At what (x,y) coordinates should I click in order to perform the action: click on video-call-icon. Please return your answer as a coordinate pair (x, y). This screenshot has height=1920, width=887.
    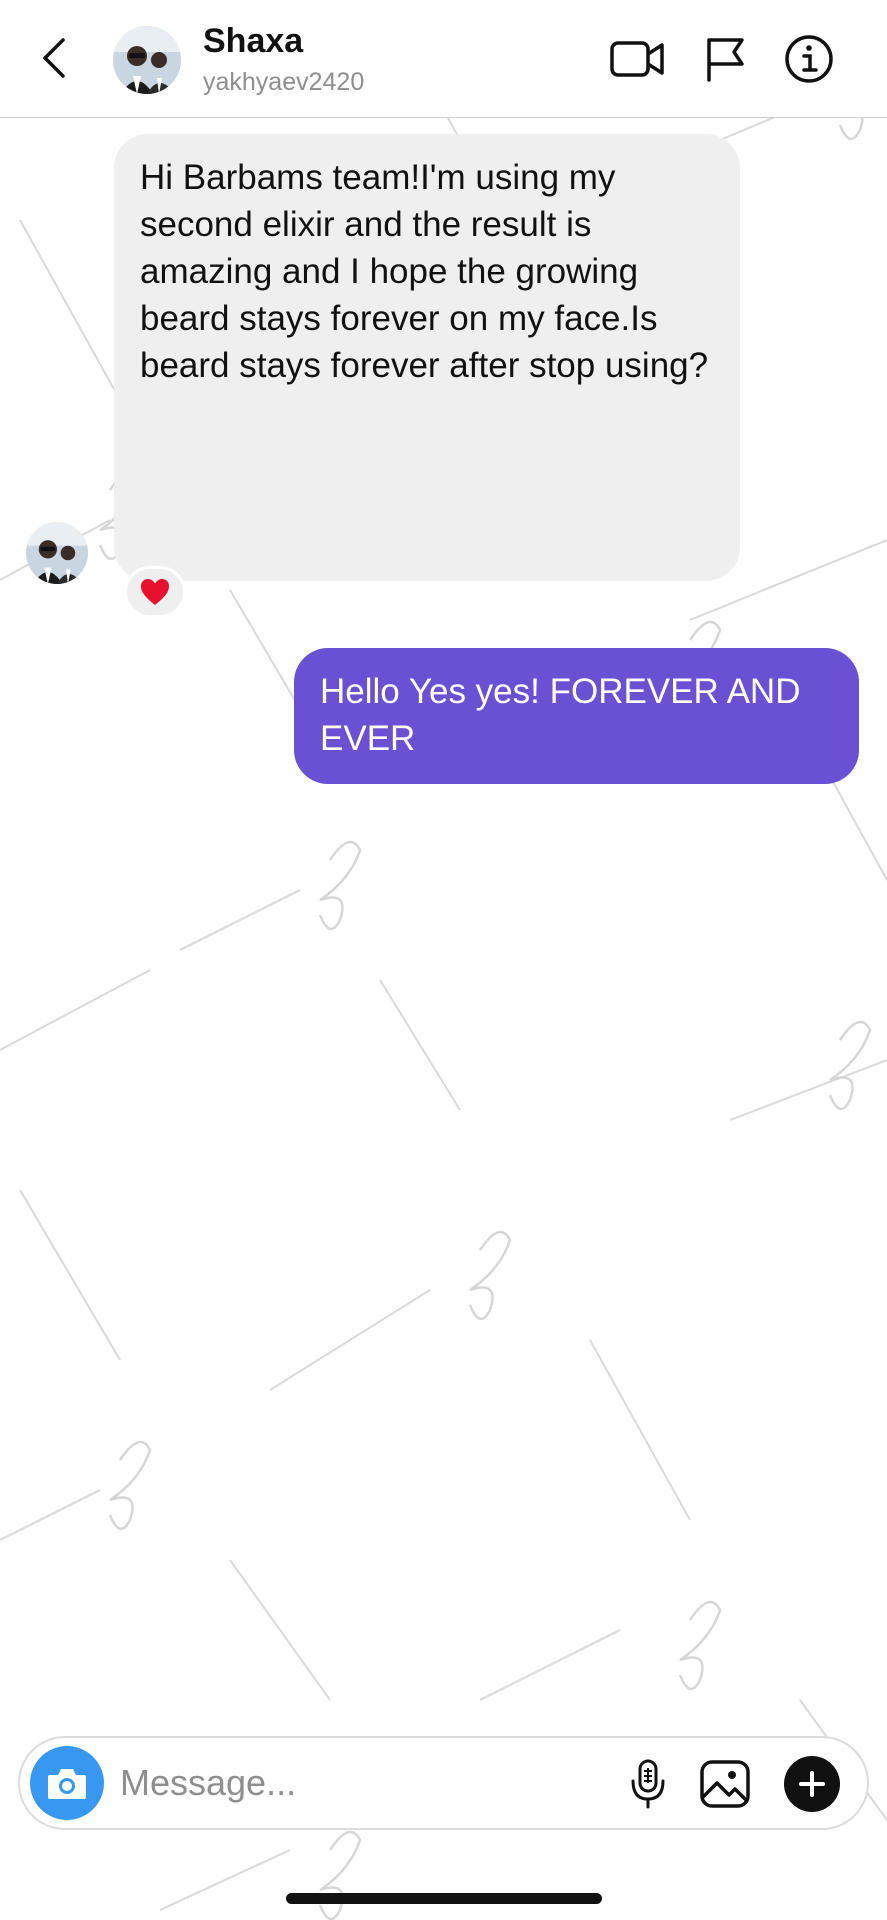
    Looking at the image, I should click on (637, 59).